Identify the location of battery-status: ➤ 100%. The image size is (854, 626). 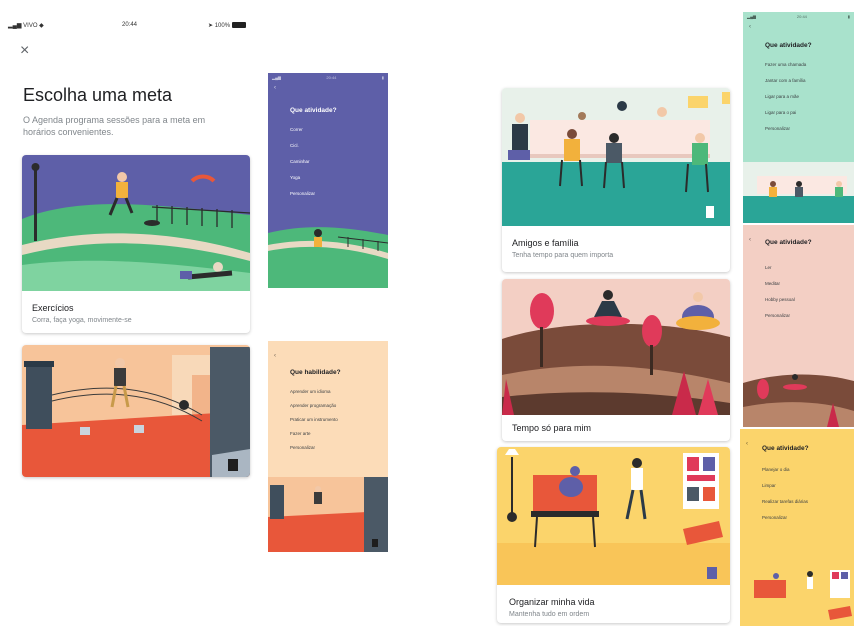
(227, 25).